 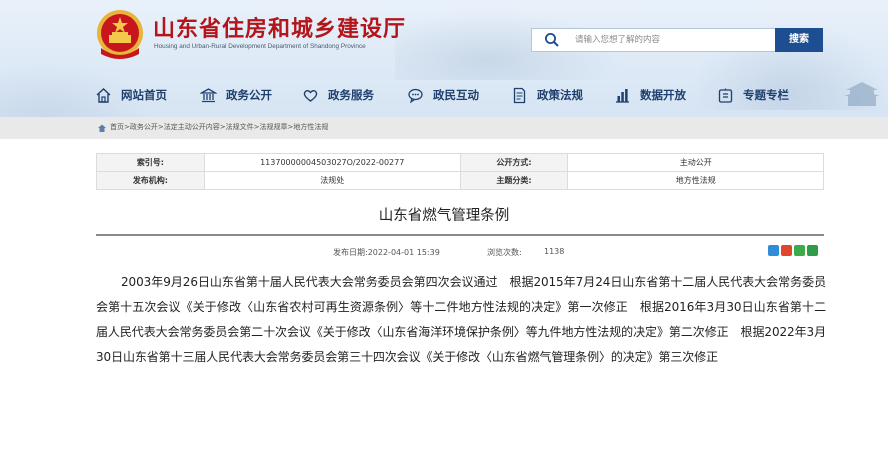 What do you see at coordinates (144, 95) in the screenshot?
I see `nav-item-label: 网站首页` at bounding box center [144, 95].